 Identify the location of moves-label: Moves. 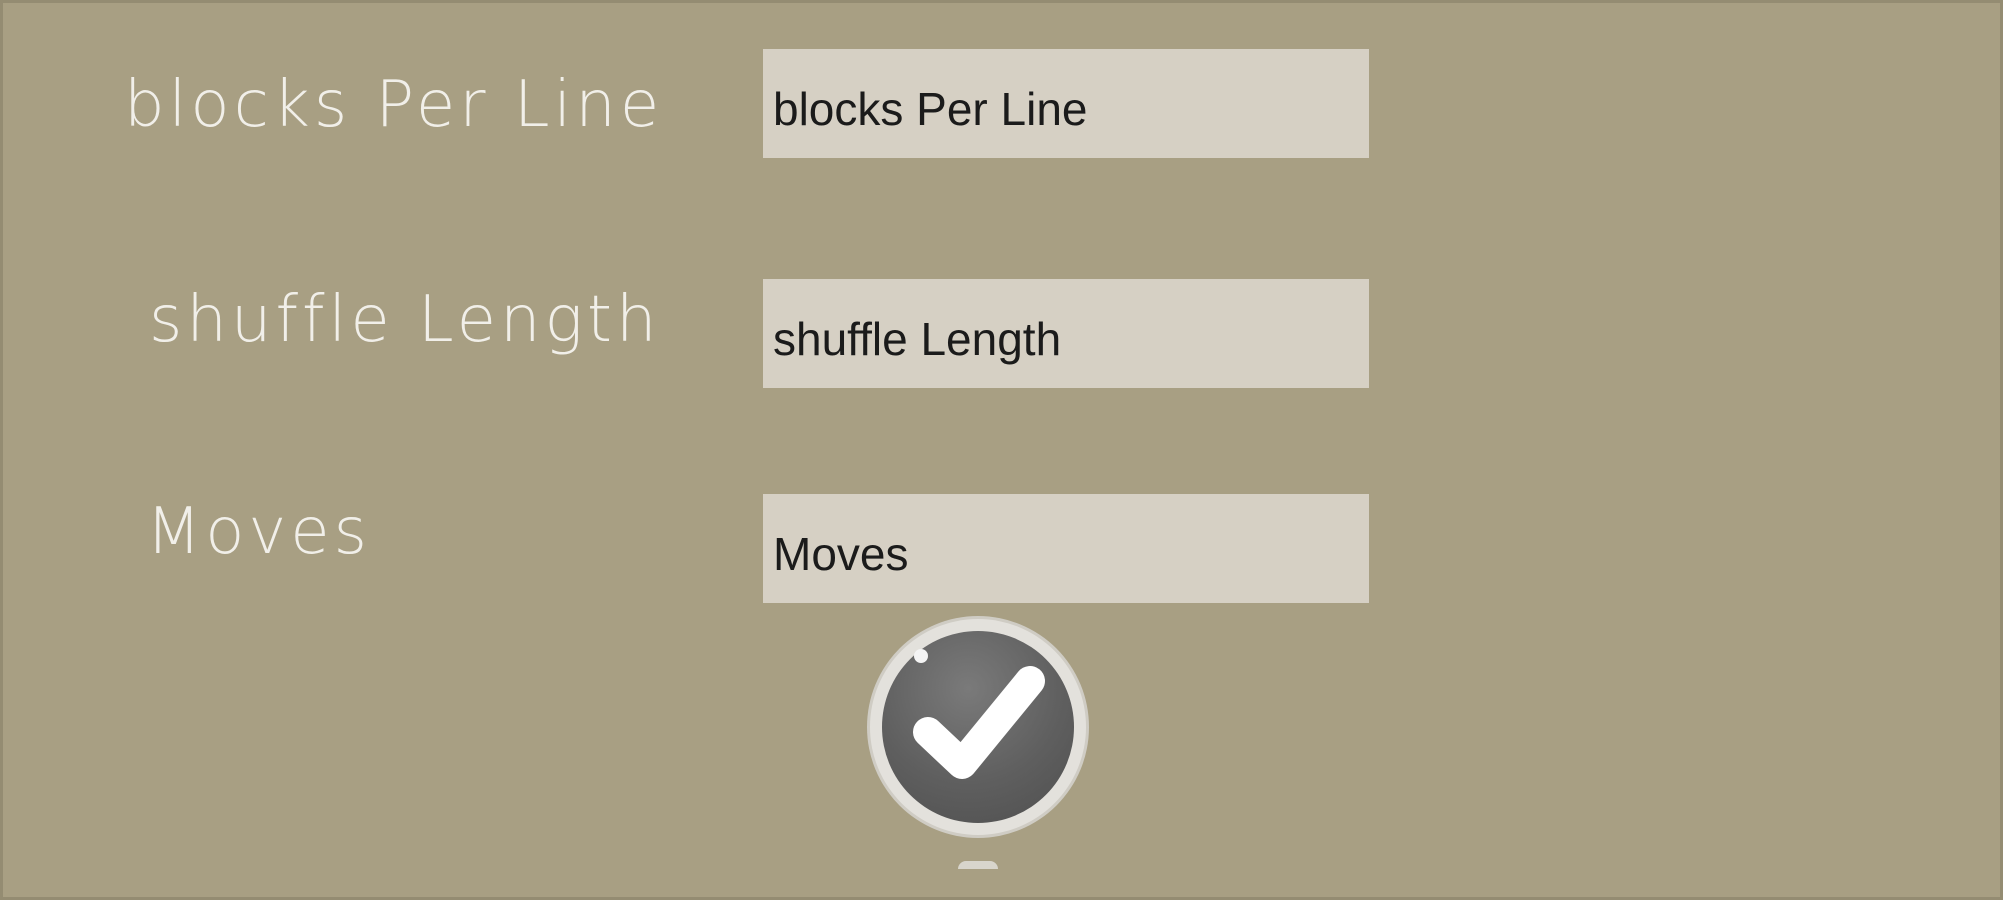
(258, 532).